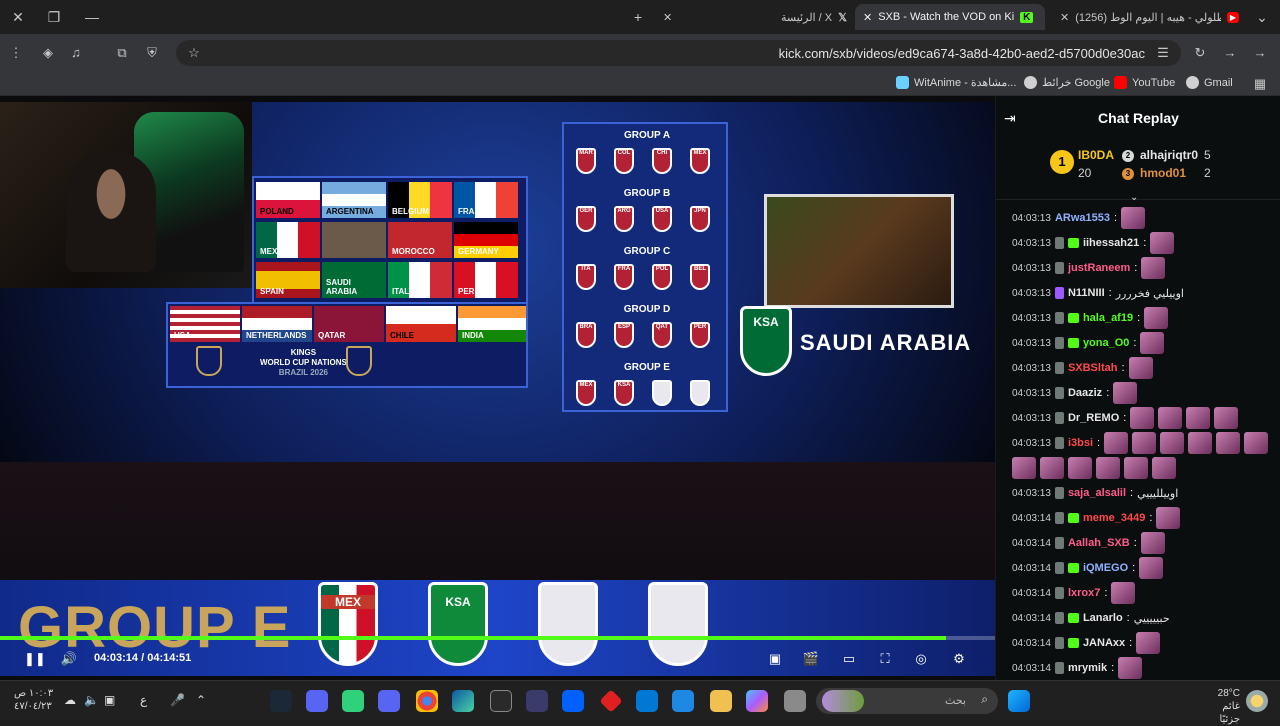 This screenshot has width=1280, height=726. I want to click on cloud-icon: ☁, so click(70, 700).